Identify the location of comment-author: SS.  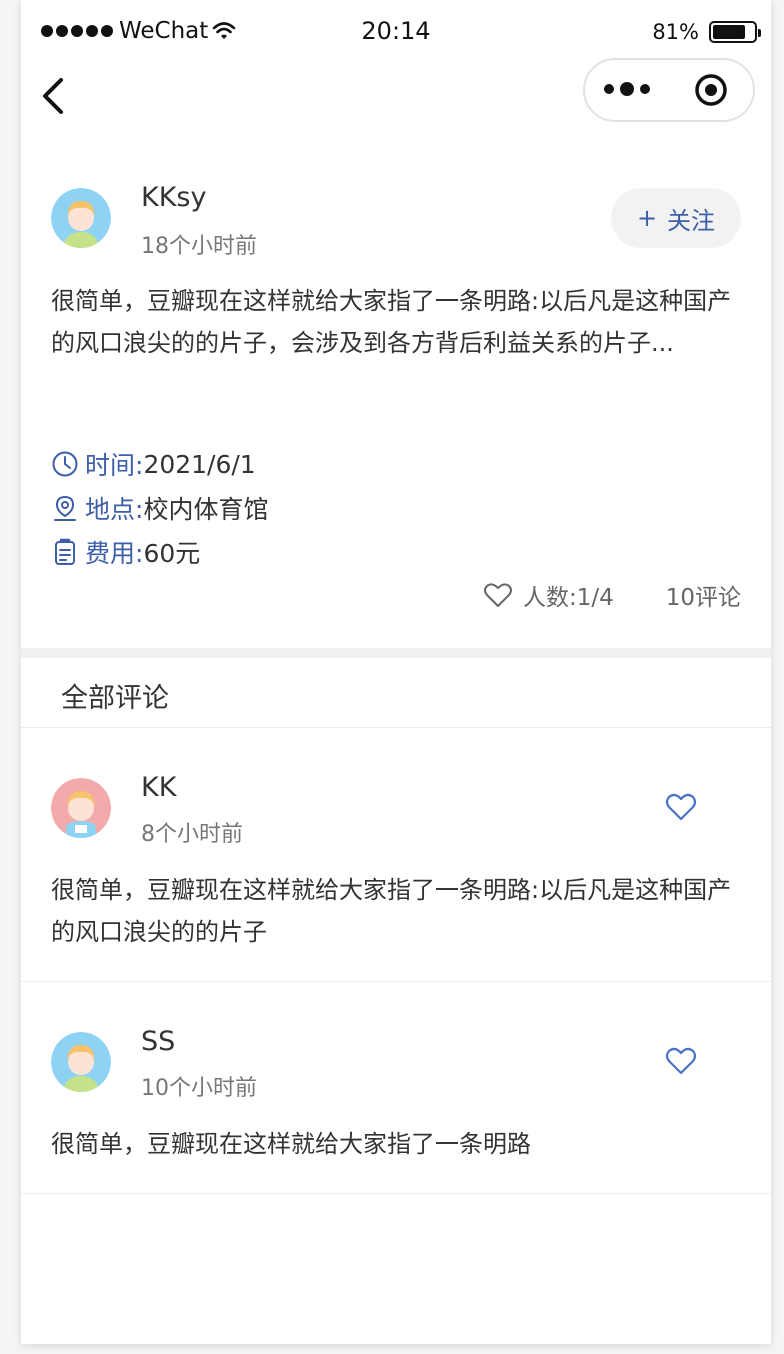
(158, 1041).